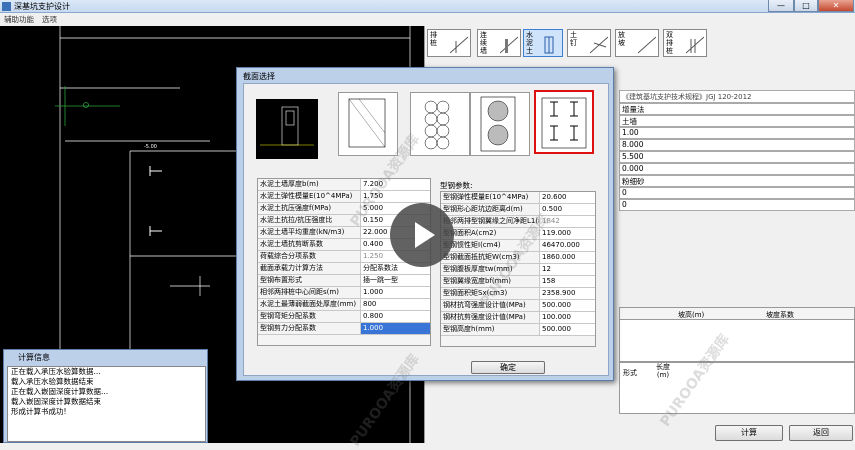 This screenshot has width=855, height=450. What do you see at coordinates (599, 45) in the screenshot?
I see `soil-nail-icon` at bounding box center [599, 45].